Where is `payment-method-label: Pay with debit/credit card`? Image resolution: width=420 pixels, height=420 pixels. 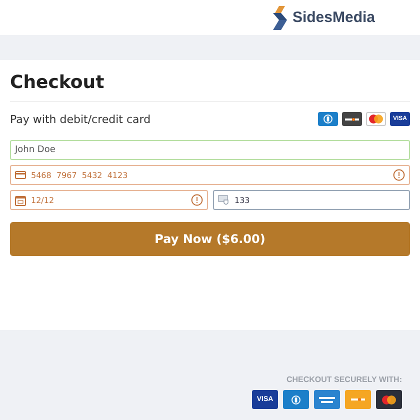 payment-method-label: Pay with debit/credit card is located at coordinates (80, 119).